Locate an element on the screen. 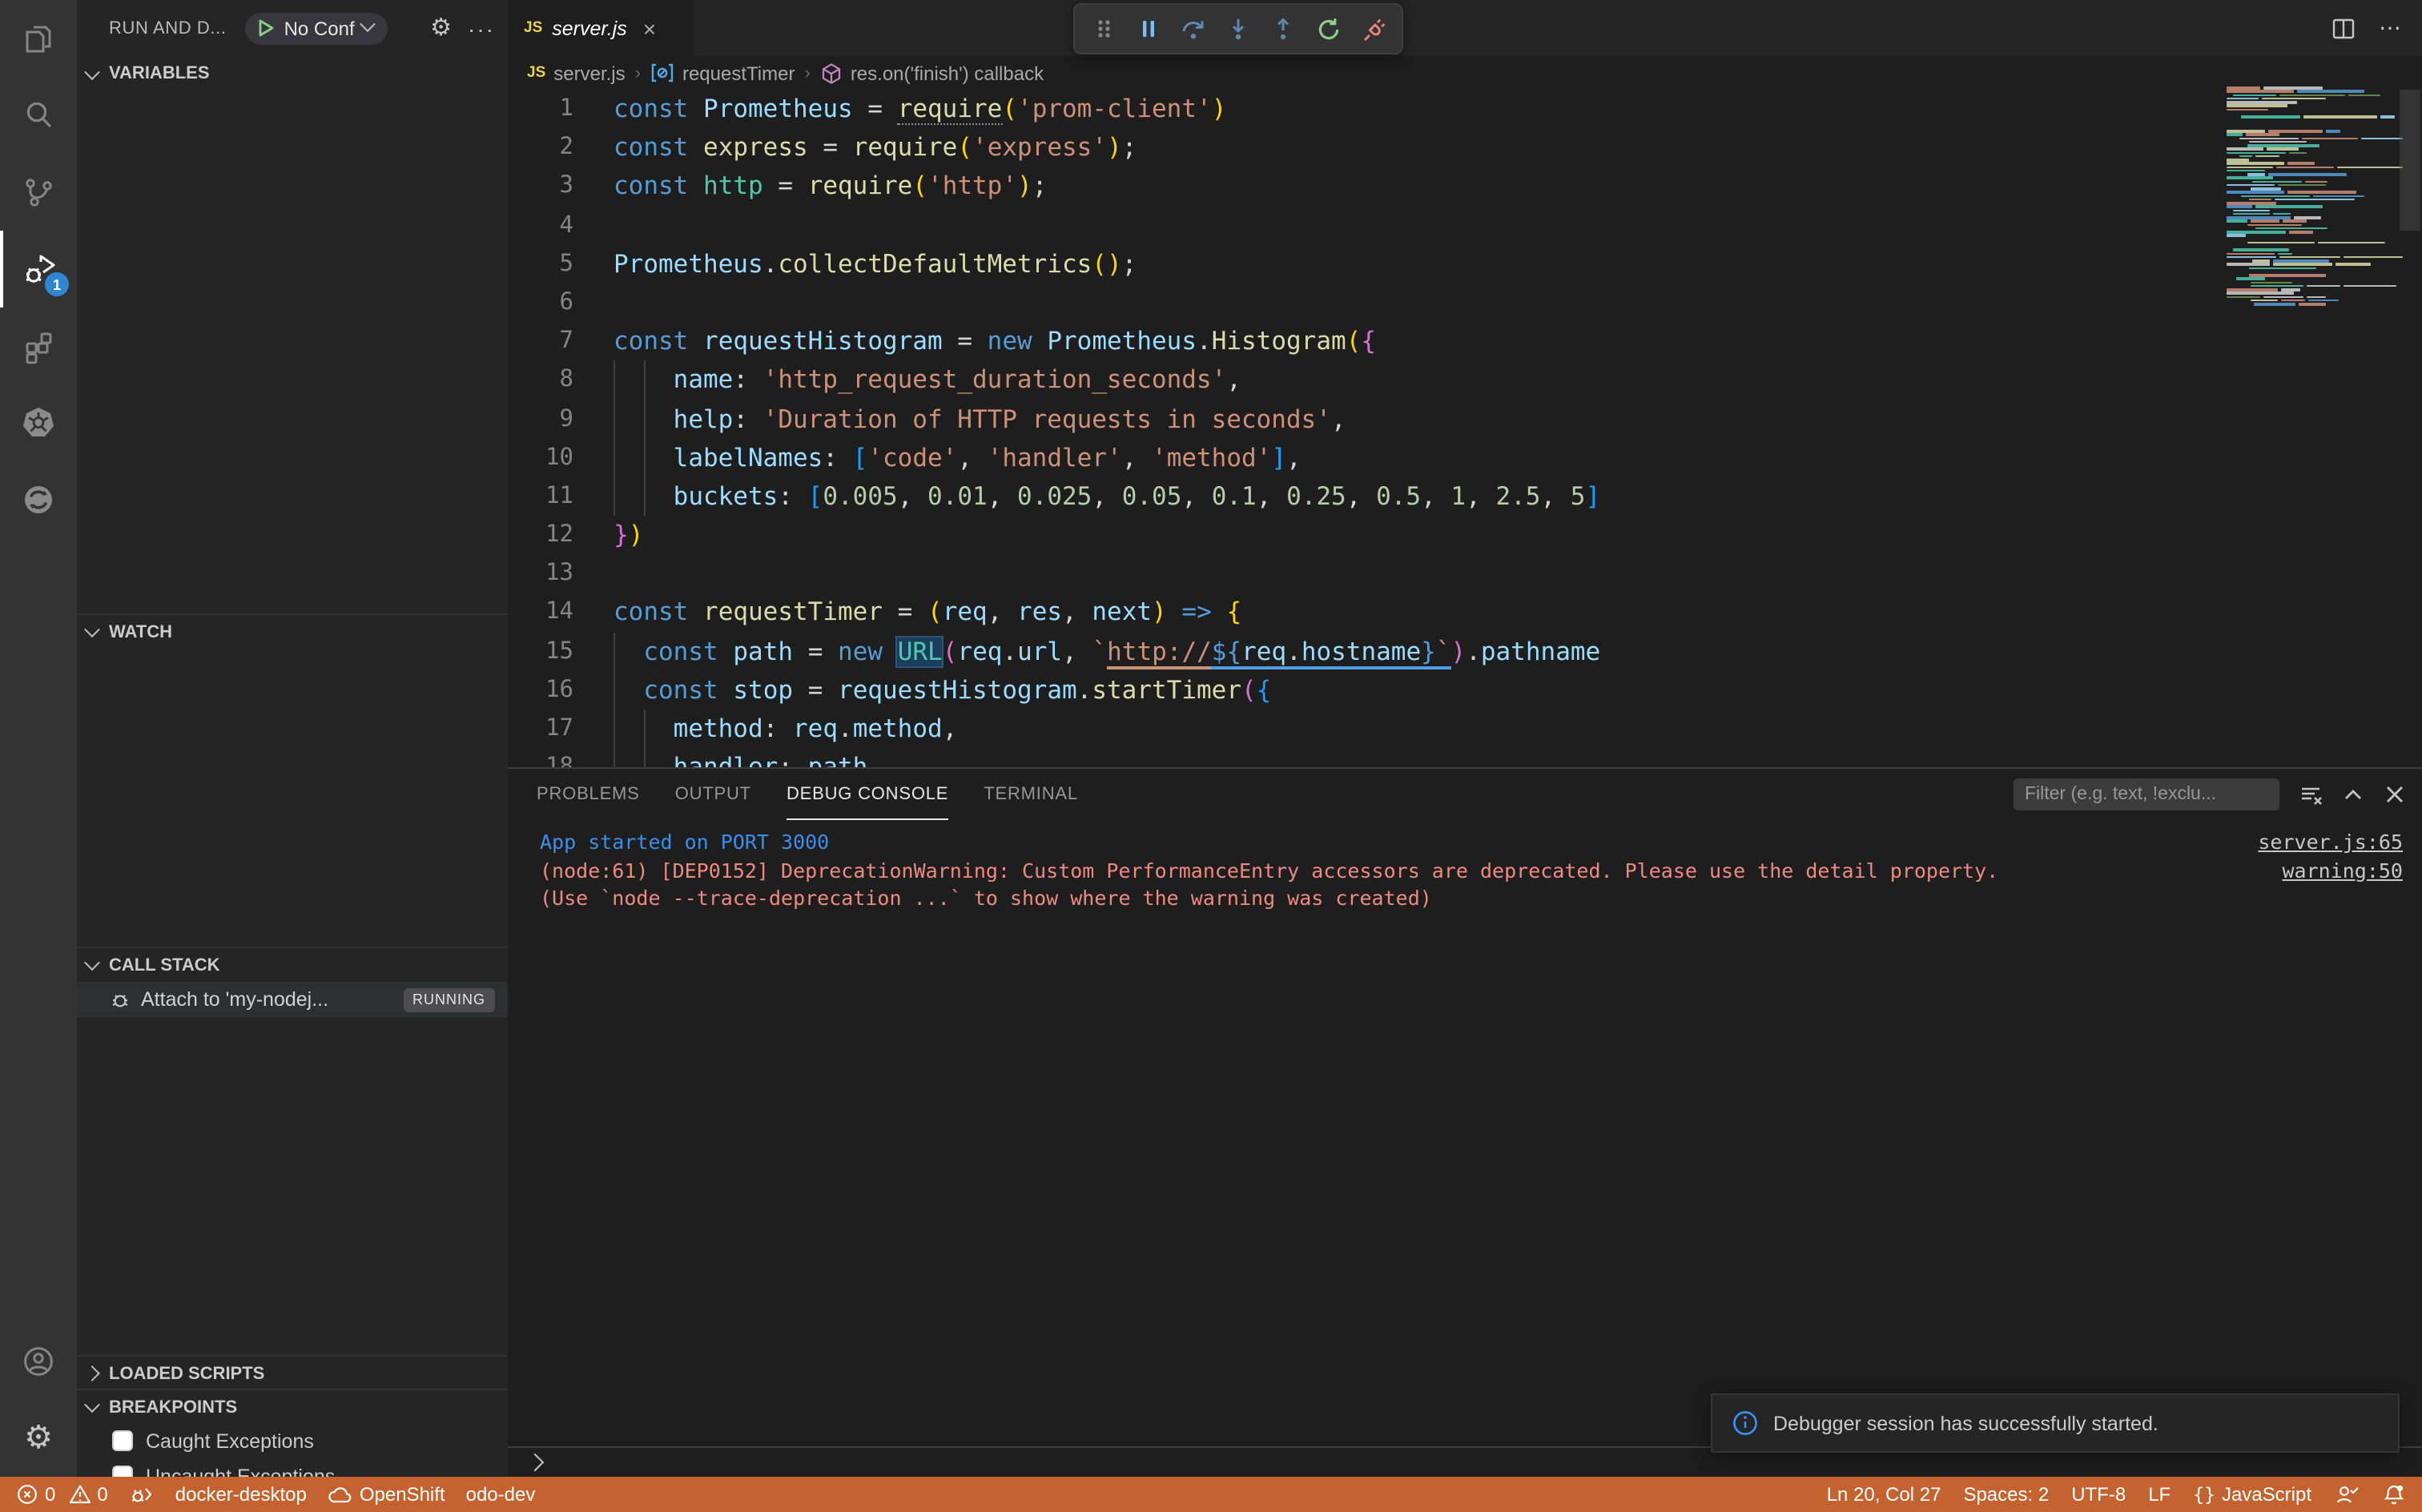 The width and height of the screenshot is (2422, 1512). openshift-status: OpenShift is located at coordinates (386, 1494).